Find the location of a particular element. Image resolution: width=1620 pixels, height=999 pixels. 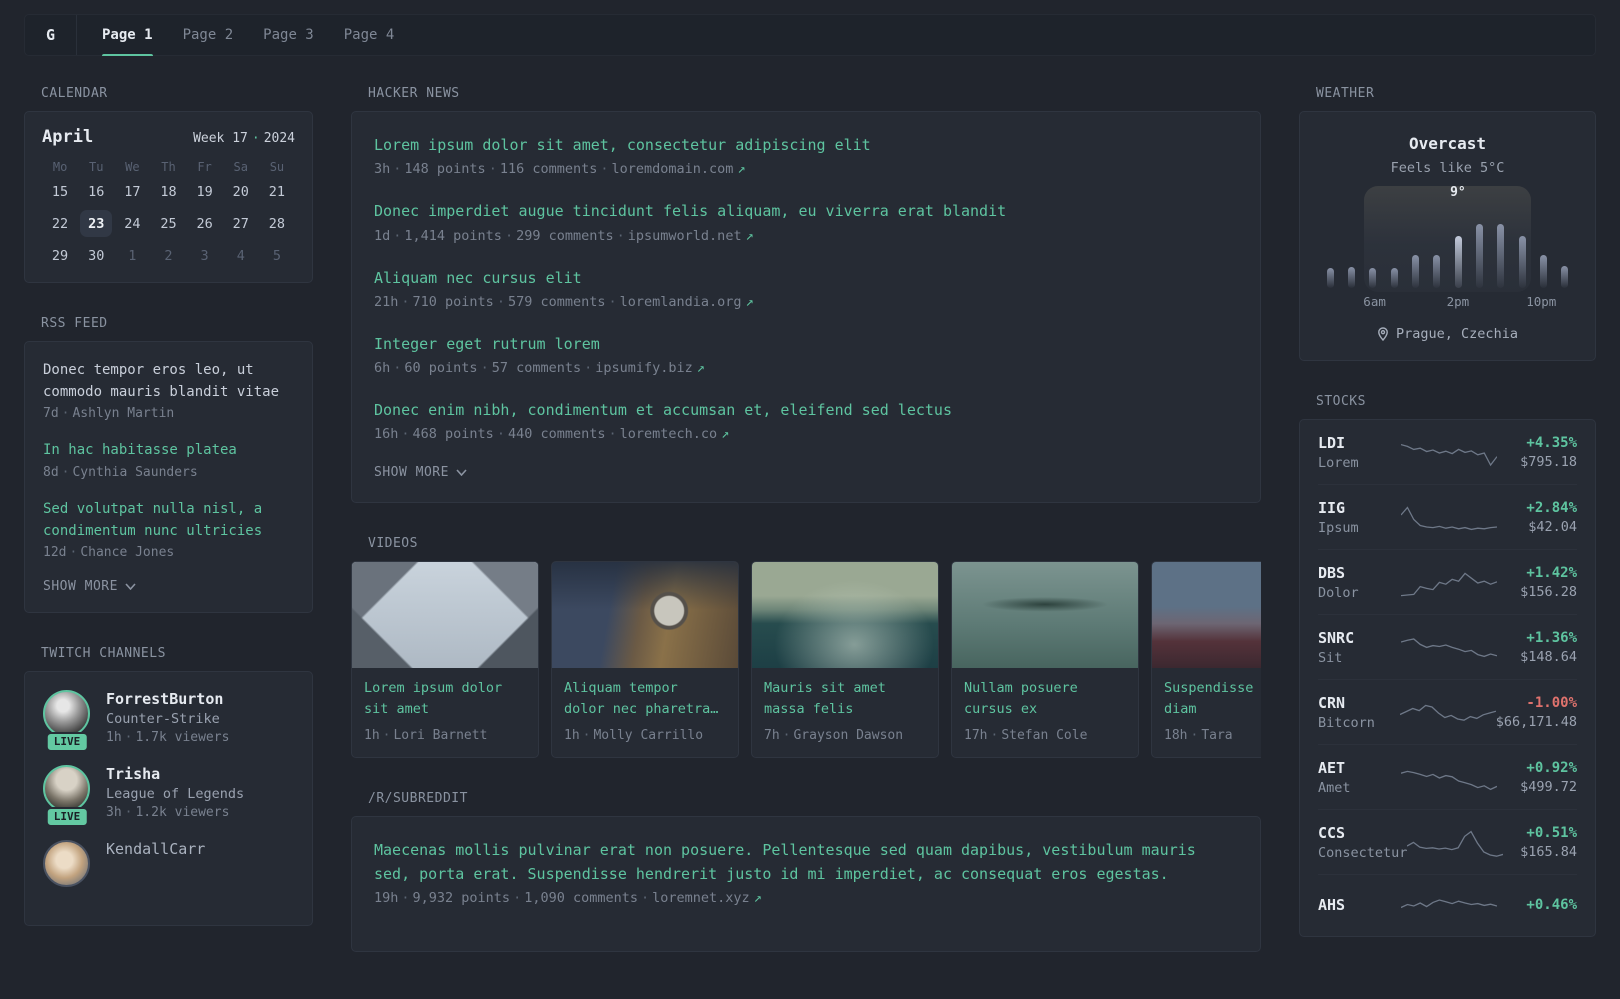

page-tab: Page 3 is located at coordinates (288, 35).